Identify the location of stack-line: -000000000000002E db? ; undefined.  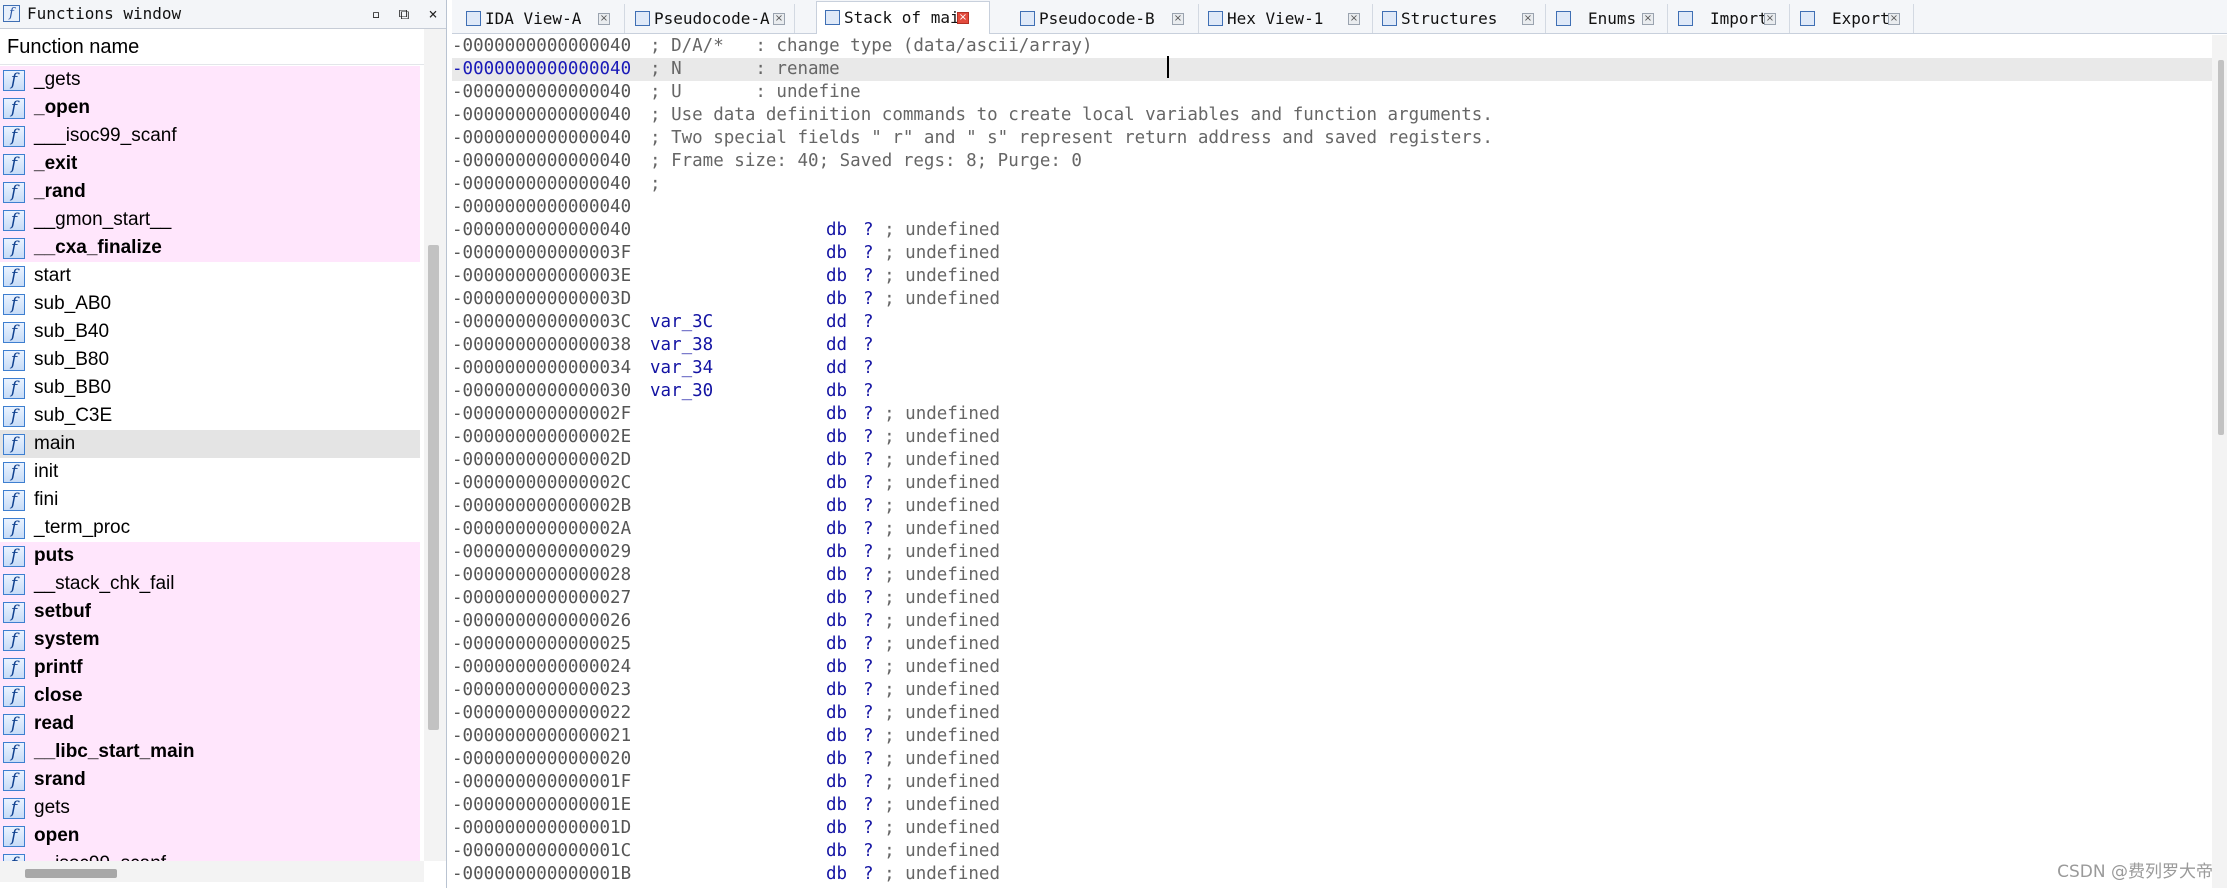
(1332, 437).